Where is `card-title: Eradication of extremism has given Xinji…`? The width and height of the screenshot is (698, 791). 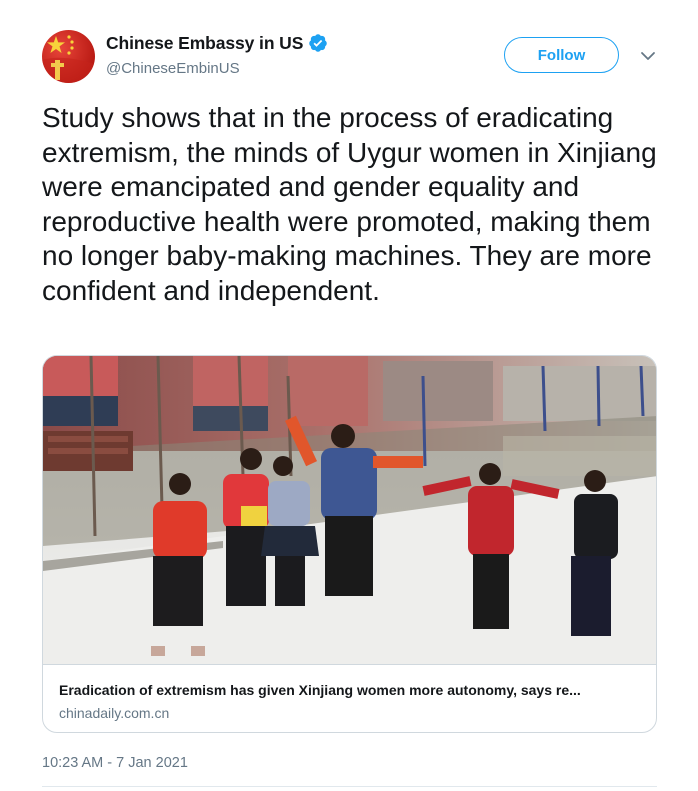 card-title: Eradication of extremism has given Xinji… is located at coordinates (354, 690).